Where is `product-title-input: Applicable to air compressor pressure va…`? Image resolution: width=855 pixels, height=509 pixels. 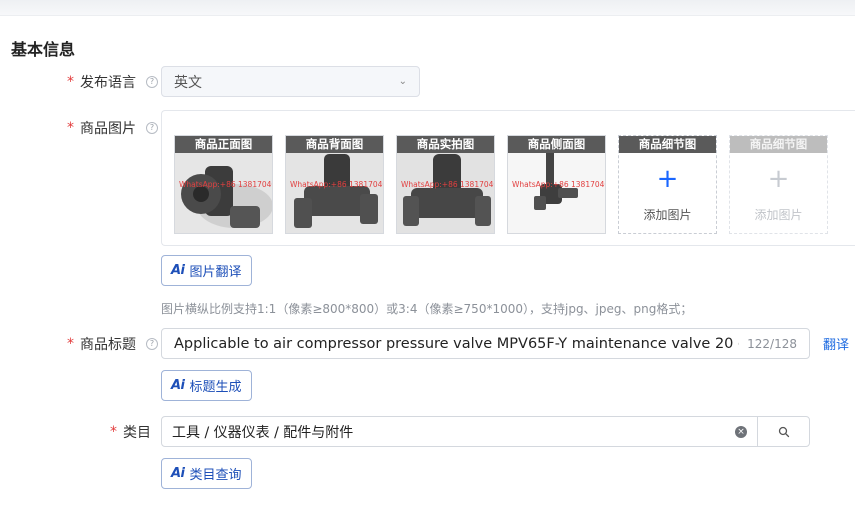 product-title-input: Applicable to air compressor pressure va… is located at coordinates (485, 343).